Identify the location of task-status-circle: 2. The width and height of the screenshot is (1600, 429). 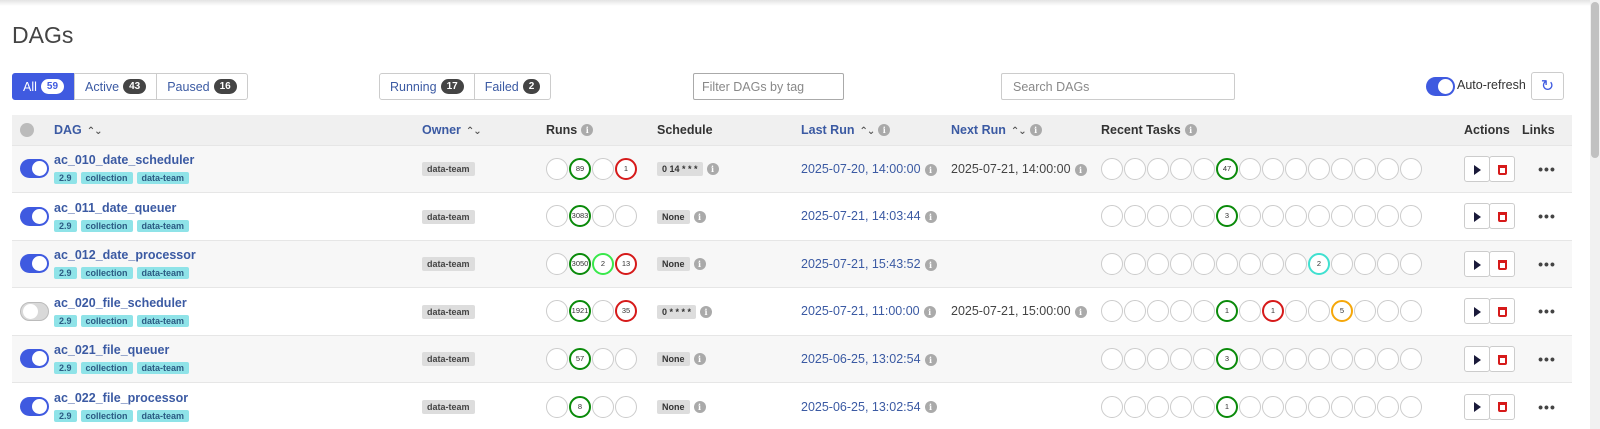
(1319, 263).